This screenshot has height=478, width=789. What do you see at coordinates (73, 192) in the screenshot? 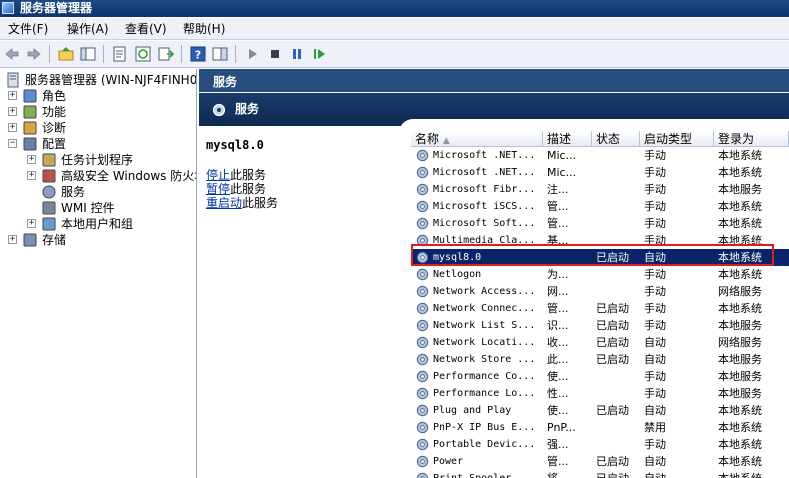
I see `tree-item-label: 服务` at bounding box center [73, 192].